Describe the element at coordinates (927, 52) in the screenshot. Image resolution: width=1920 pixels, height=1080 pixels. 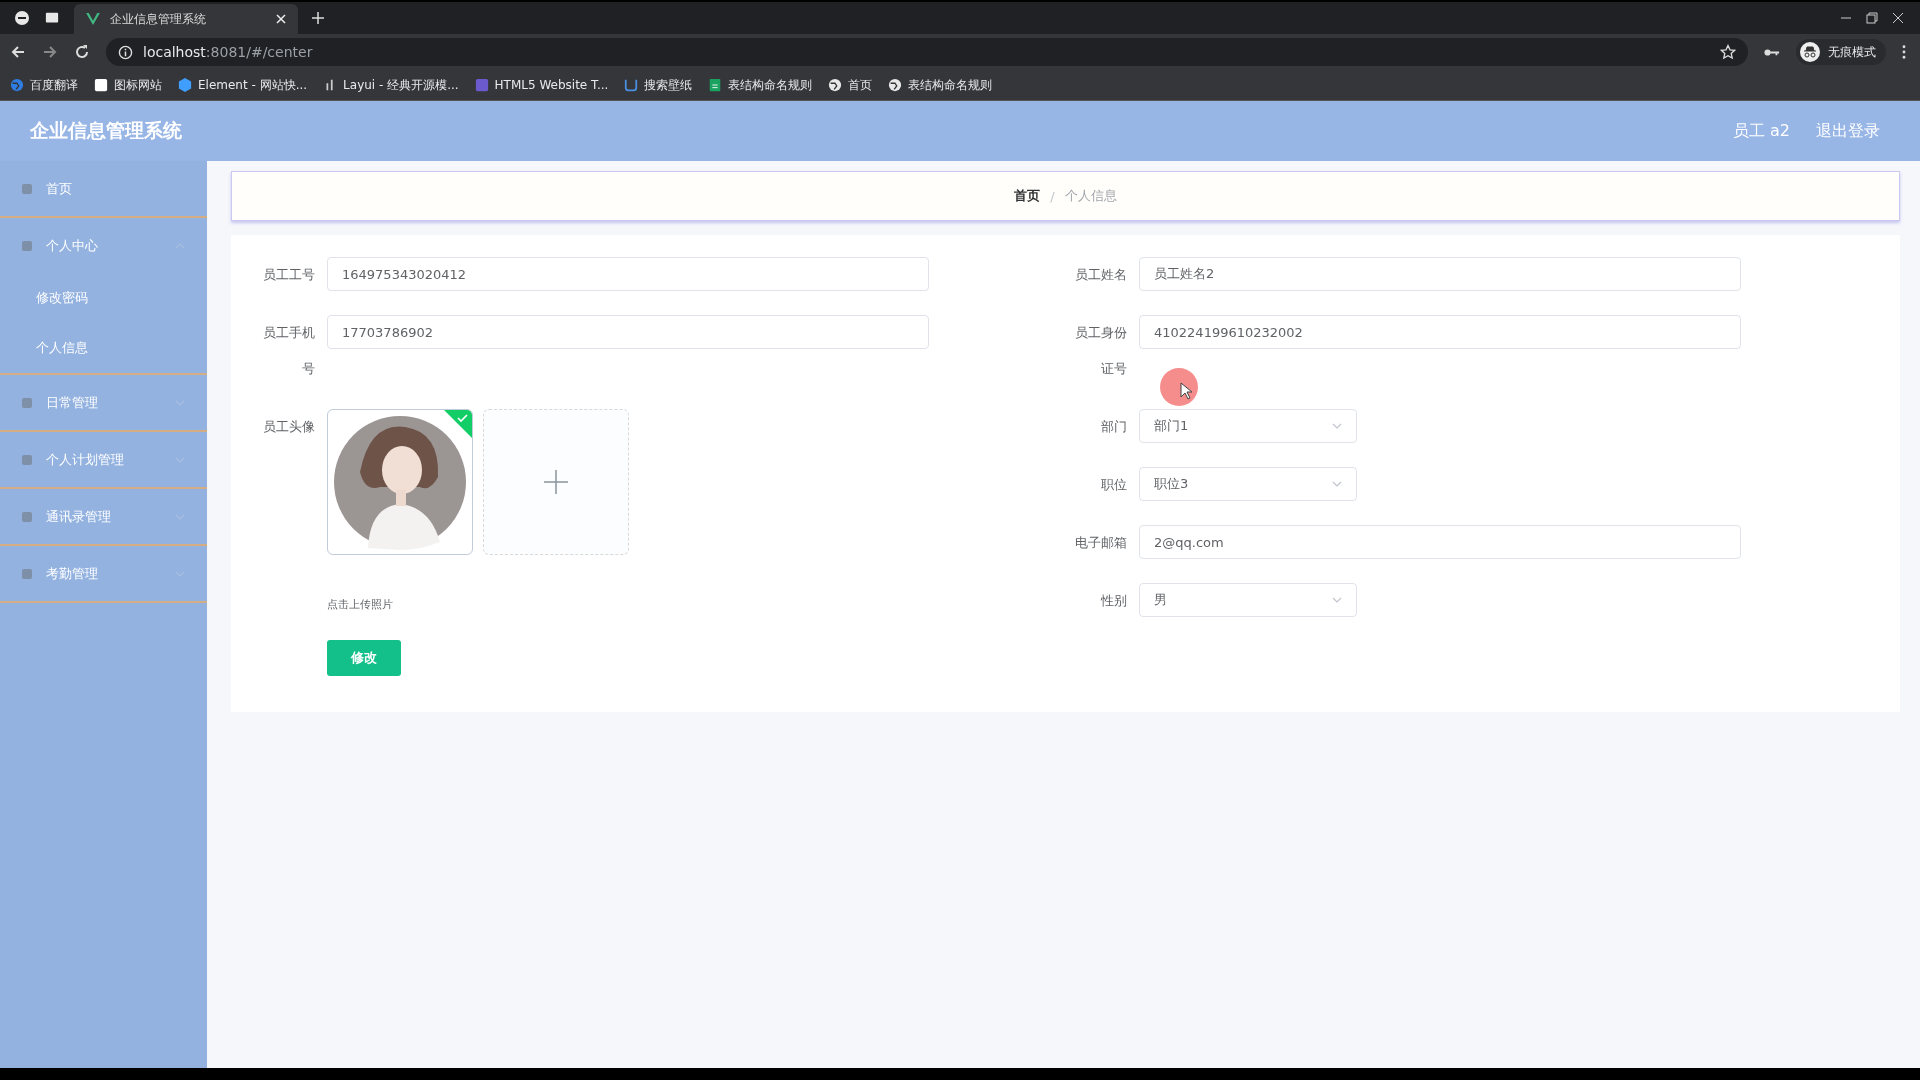
I see `address-bar: localhost:8081/#/center` at that location.